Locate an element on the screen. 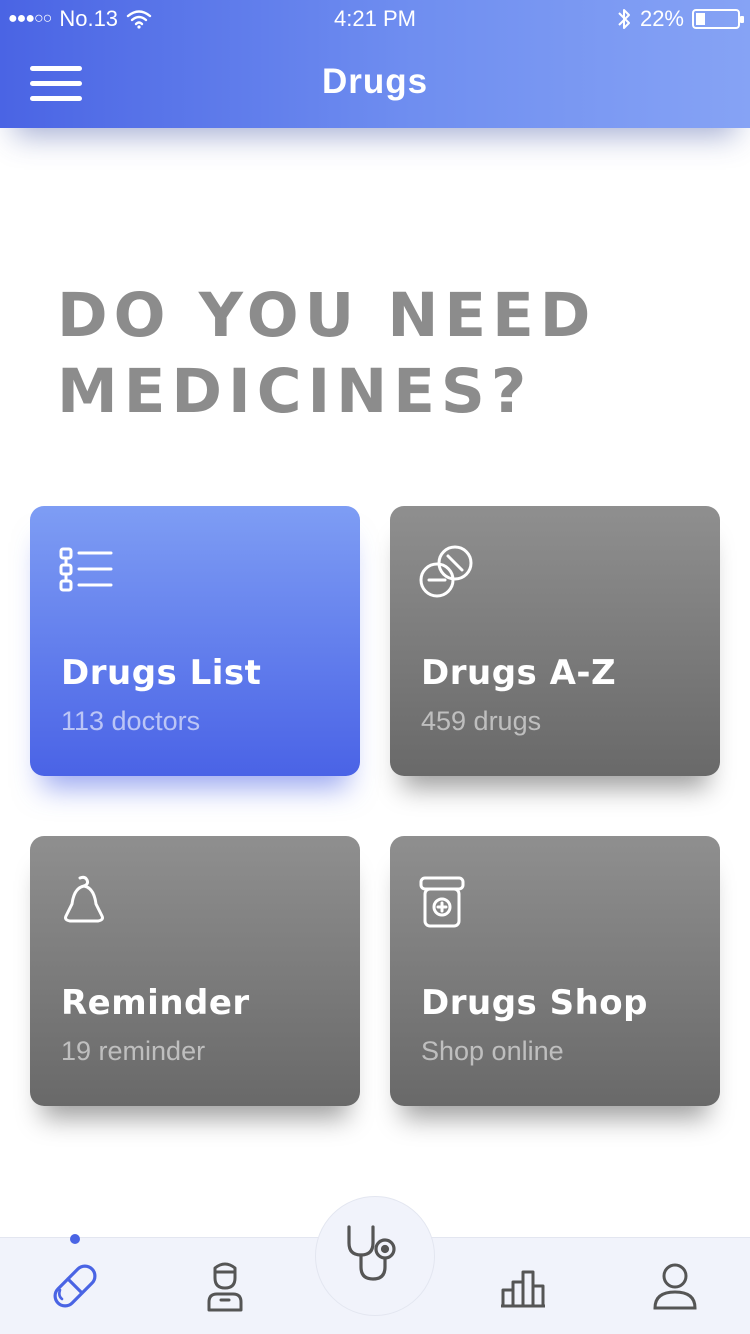  active-tab-indicator is located at coordinates (75, 1239).